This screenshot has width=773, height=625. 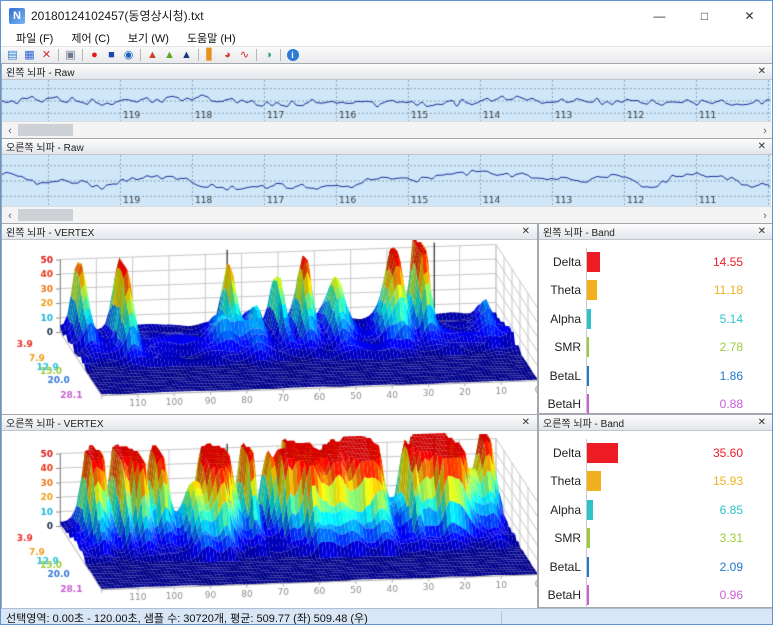 I want to click on band-row-theta: Theta 15.93, so click(x=655, y=481).